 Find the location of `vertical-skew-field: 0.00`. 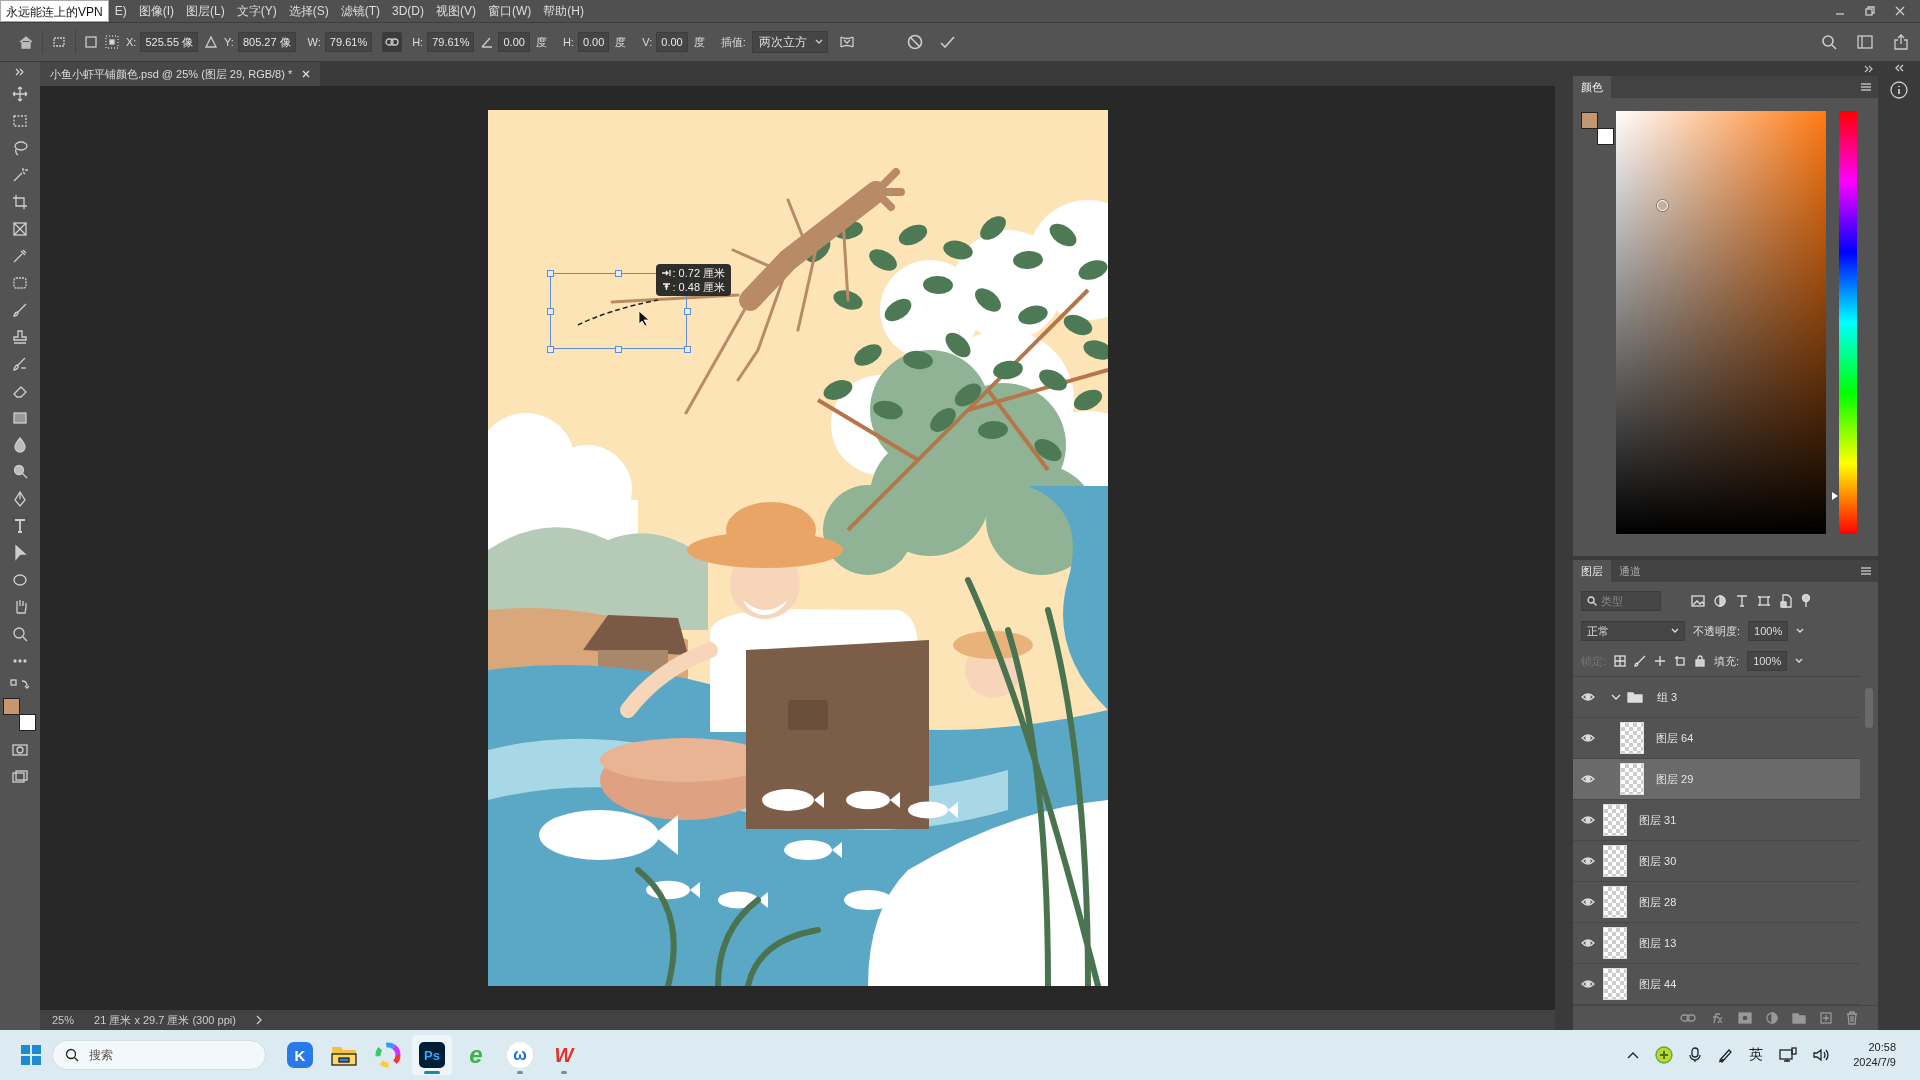

vertical-skew-field: 0.00 is located at coordinates (672, 42).